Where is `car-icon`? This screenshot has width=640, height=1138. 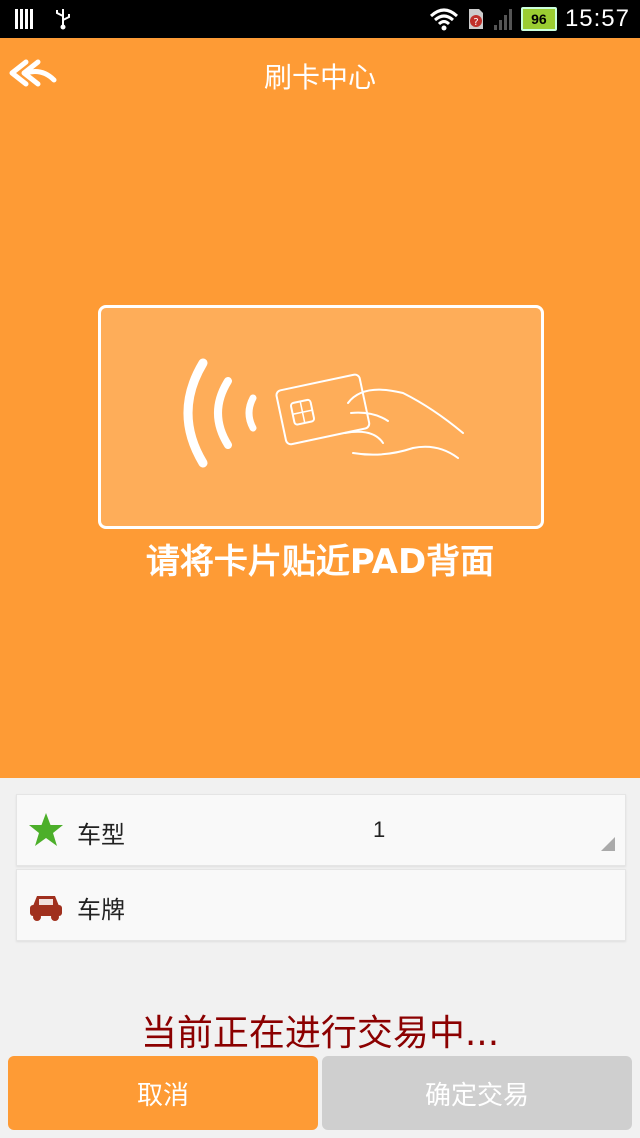
car-icon is located at coordinates (46, 908).